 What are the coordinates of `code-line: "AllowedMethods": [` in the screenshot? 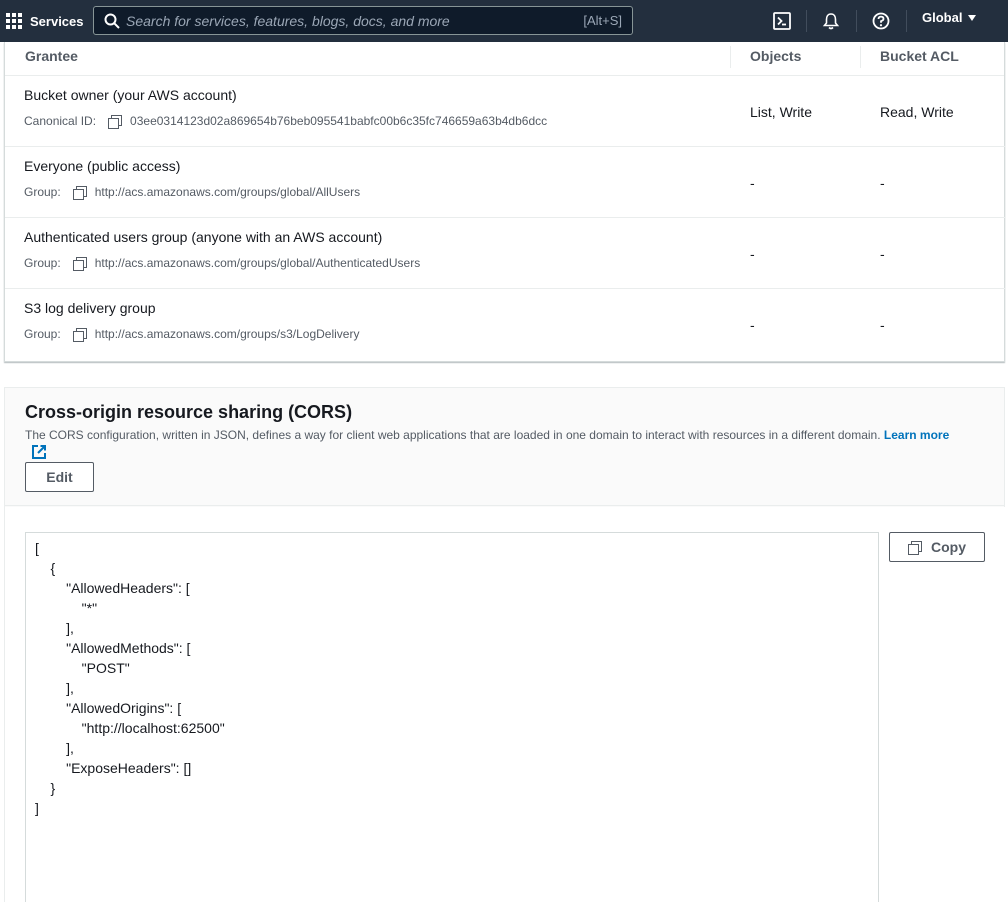 It's located at (113, 648).